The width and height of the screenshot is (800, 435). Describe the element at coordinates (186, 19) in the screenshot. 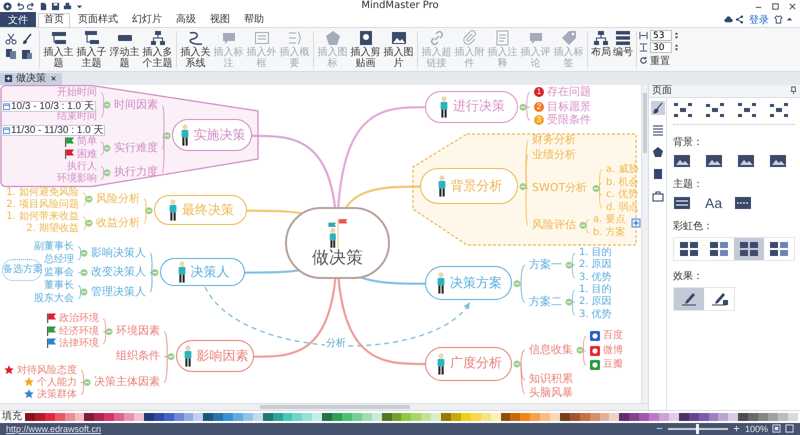

I see `menu-tab: 高级` at that location.